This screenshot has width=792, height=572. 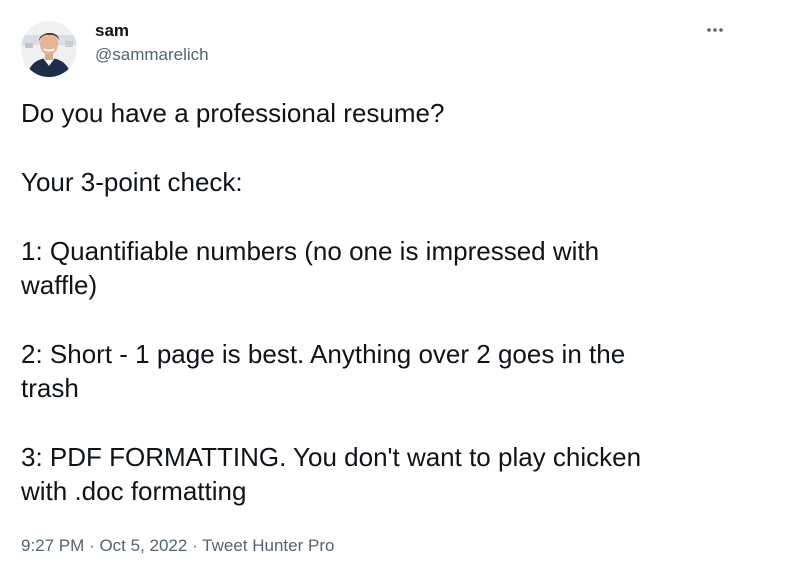 I want to click on author-handle: @sammarelich, so click(x=152, y=55).